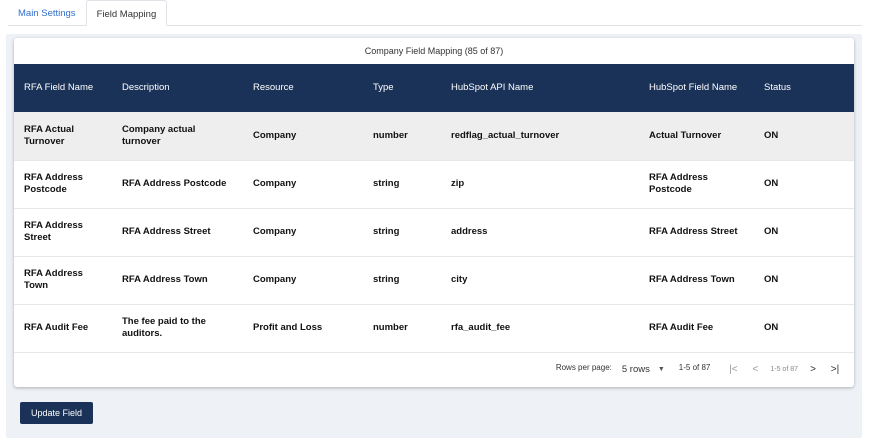  Describe the element at coordinates (835, 369) in the screenshot. I see `last-page-icon: >|` at that location.